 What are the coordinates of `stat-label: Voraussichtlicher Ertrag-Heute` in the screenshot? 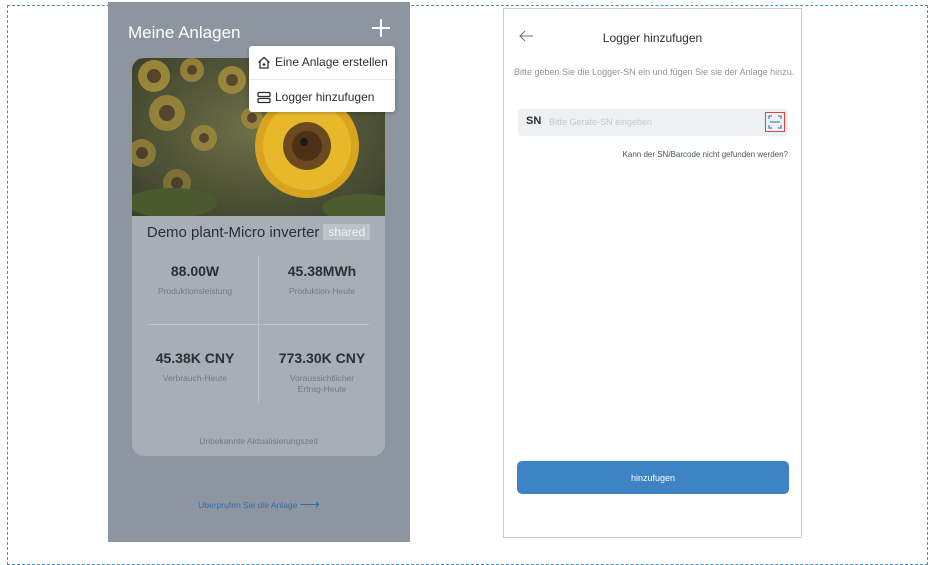 It's located at (322, 383).